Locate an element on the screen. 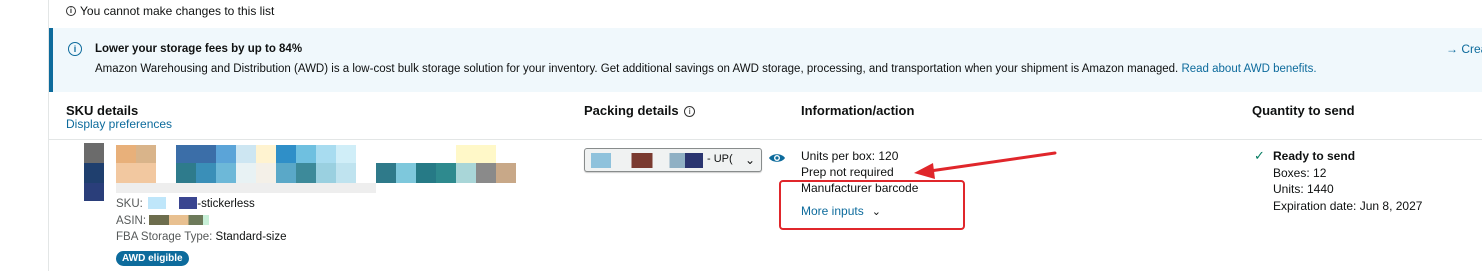 The width and height of the screenshot is (1482, 271). prep-status: Prep not required is located at coordinates (847, 172).